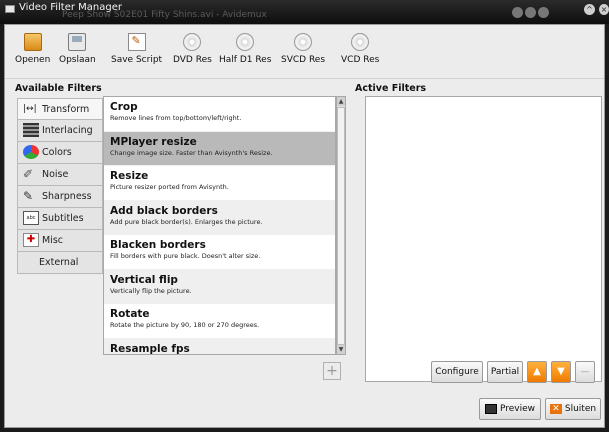 The width and height of the screenshot is (609, 432). I want to click on close-icon: ✕, so click(555, 408).